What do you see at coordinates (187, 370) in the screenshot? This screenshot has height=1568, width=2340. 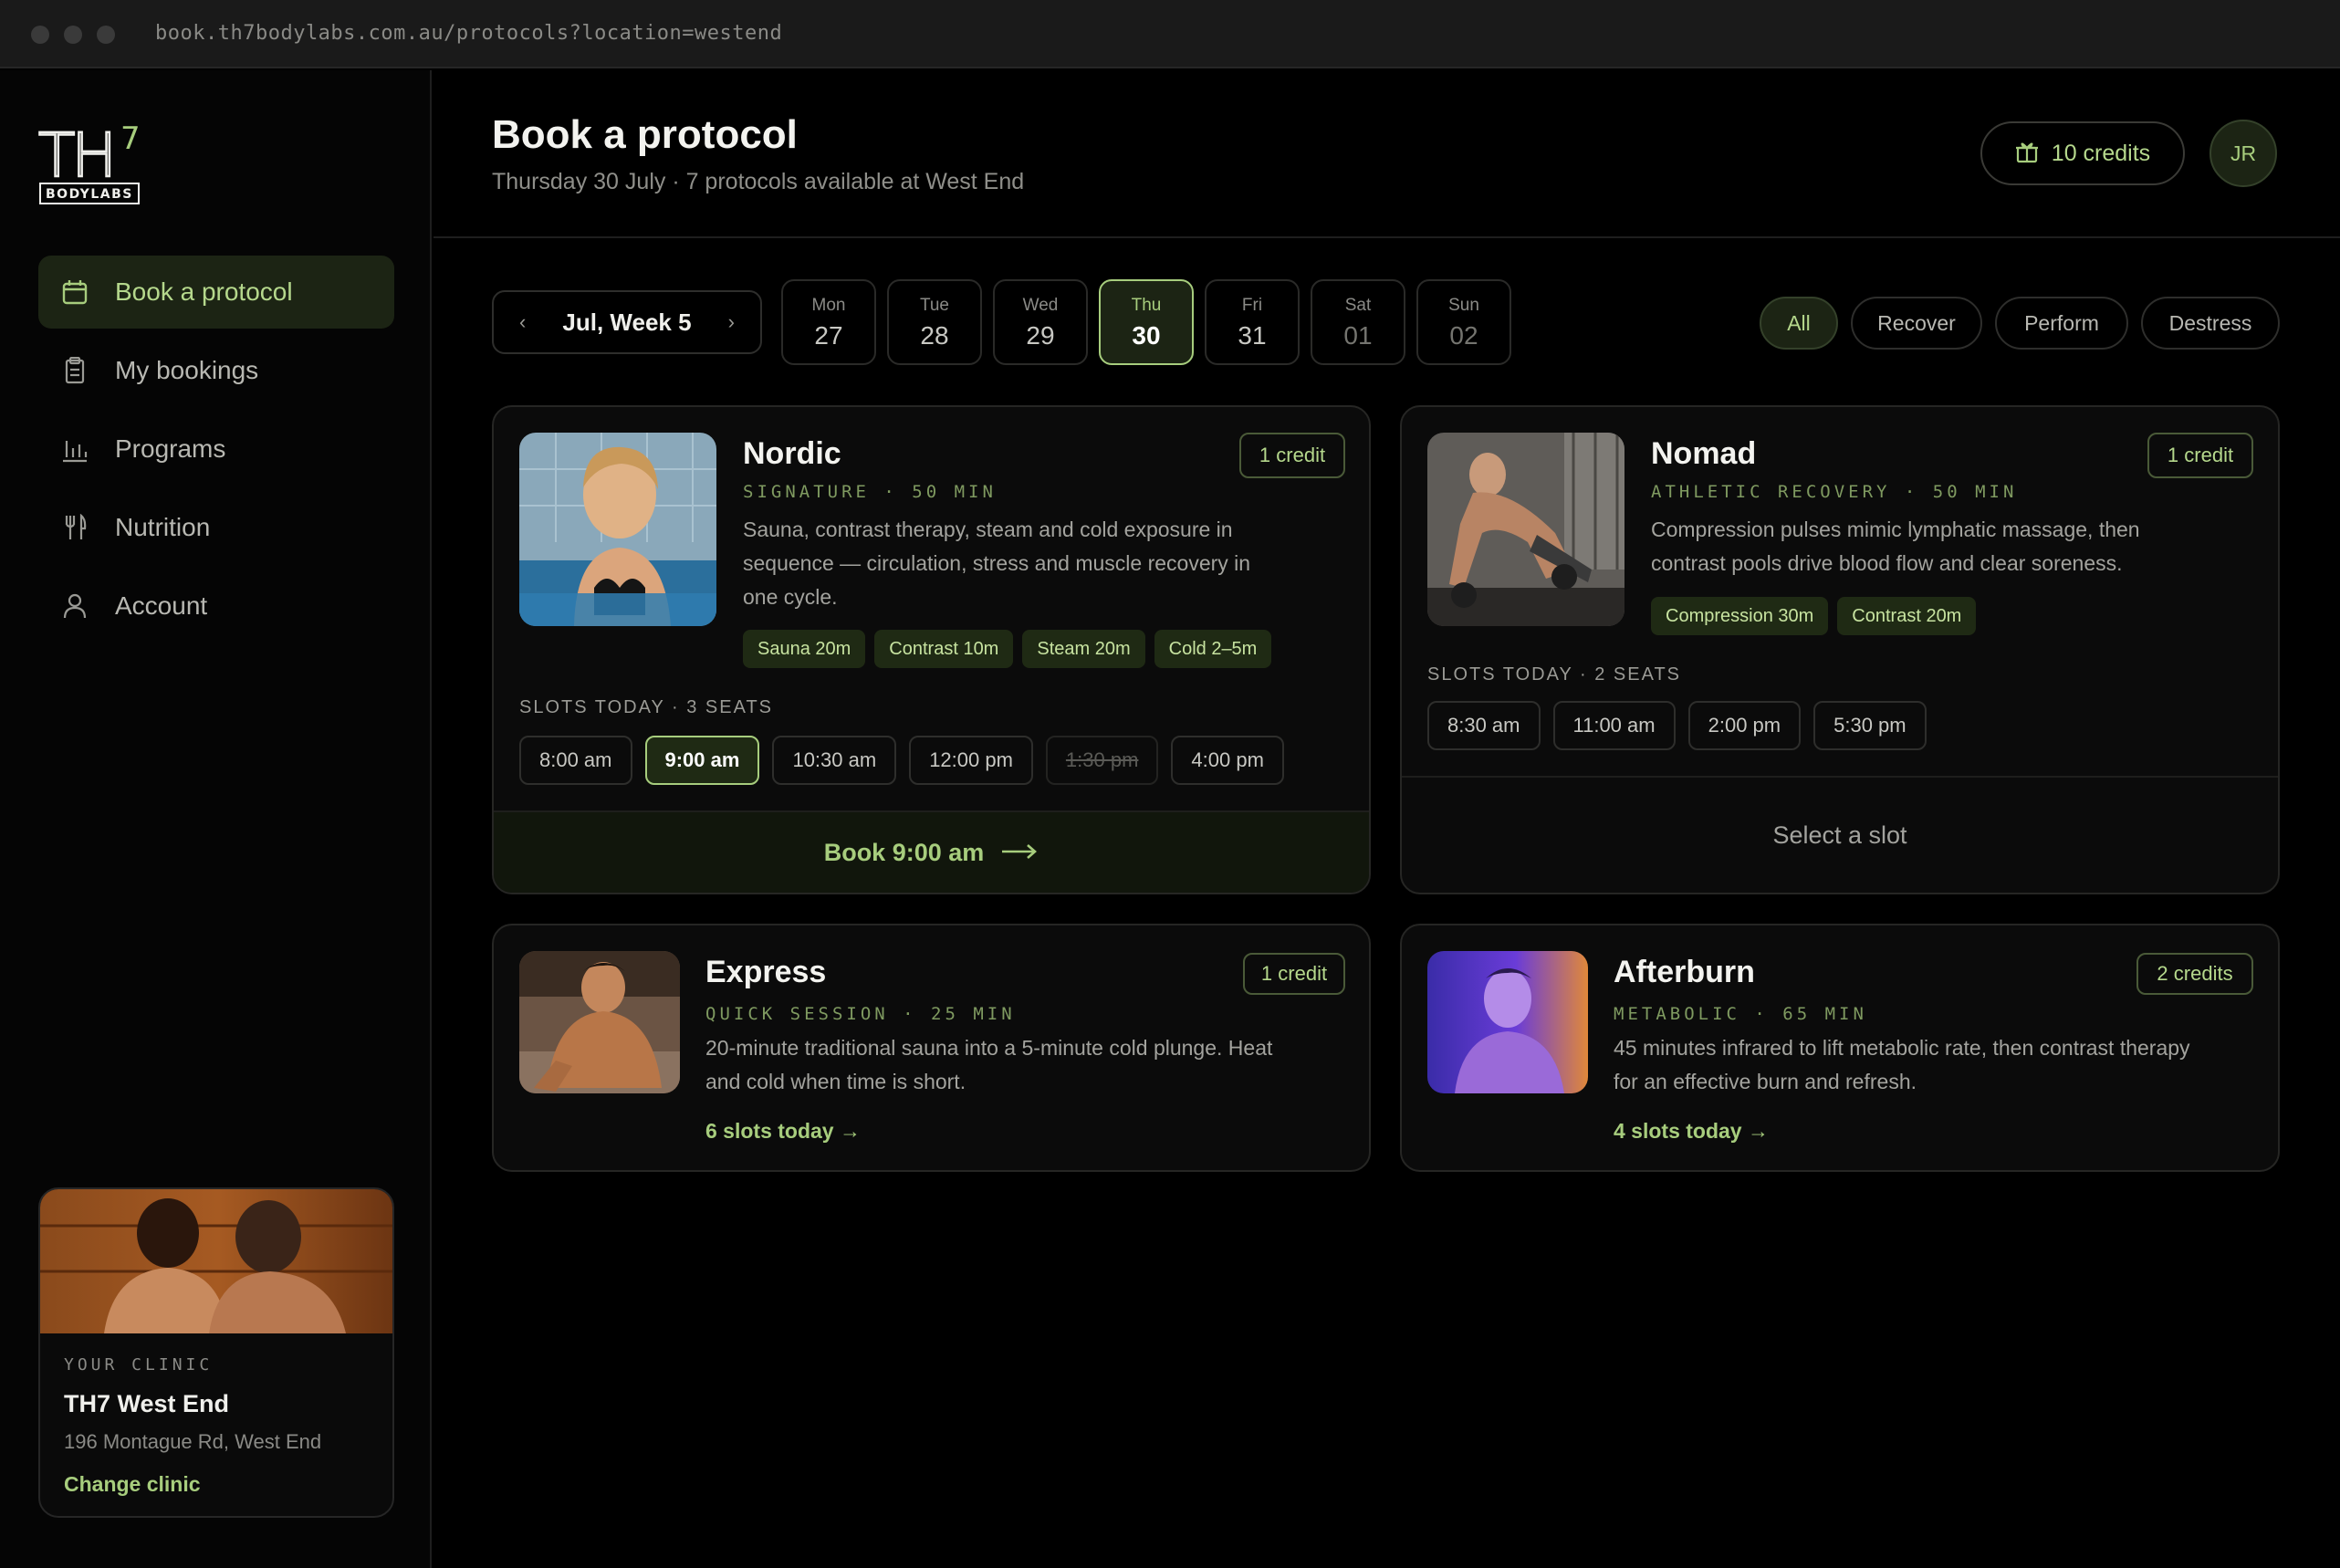 I see `sidebar-item-label: My bookings` at bounding box center [187, 370].